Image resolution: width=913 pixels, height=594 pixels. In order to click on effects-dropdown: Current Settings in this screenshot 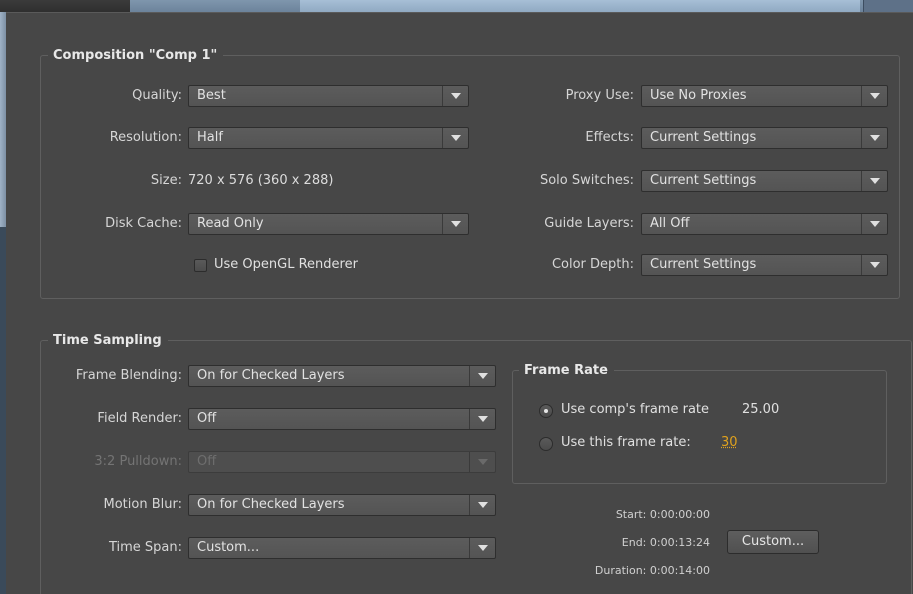, I will do `click(764, 138)`.